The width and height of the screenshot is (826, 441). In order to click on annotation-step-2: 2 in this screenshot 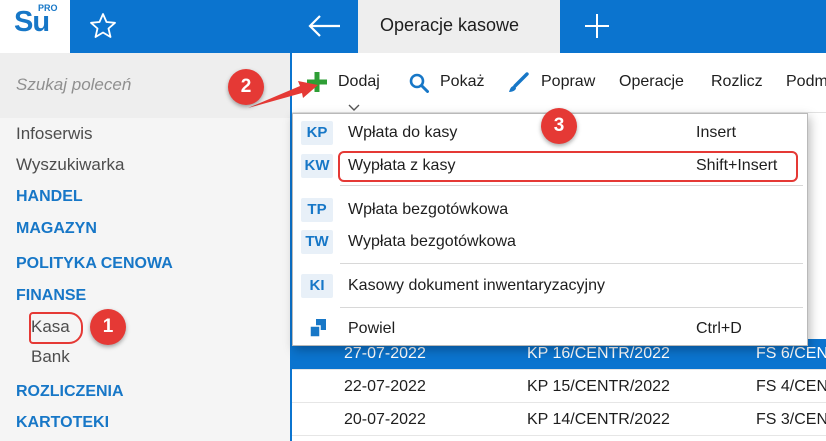, I will do `click(246, 87)`.